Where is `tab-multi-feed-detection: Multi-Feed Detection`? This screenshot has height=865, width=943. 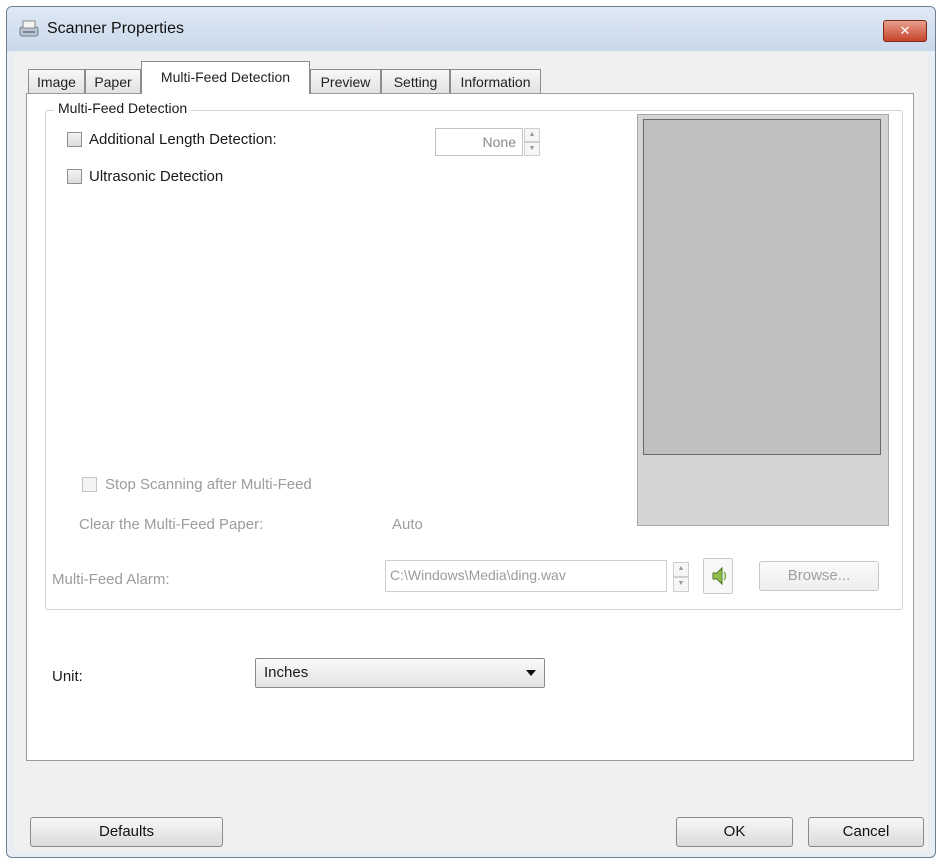 tab-multi-feed-detection: Multi-Feed Detection is located at coordinates (225, 77).